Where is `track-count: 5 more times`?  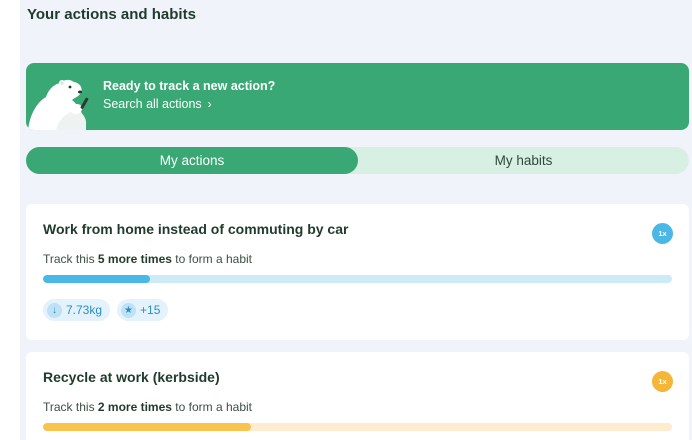 track-count: 5 more times is located at coordinates (134, 259).